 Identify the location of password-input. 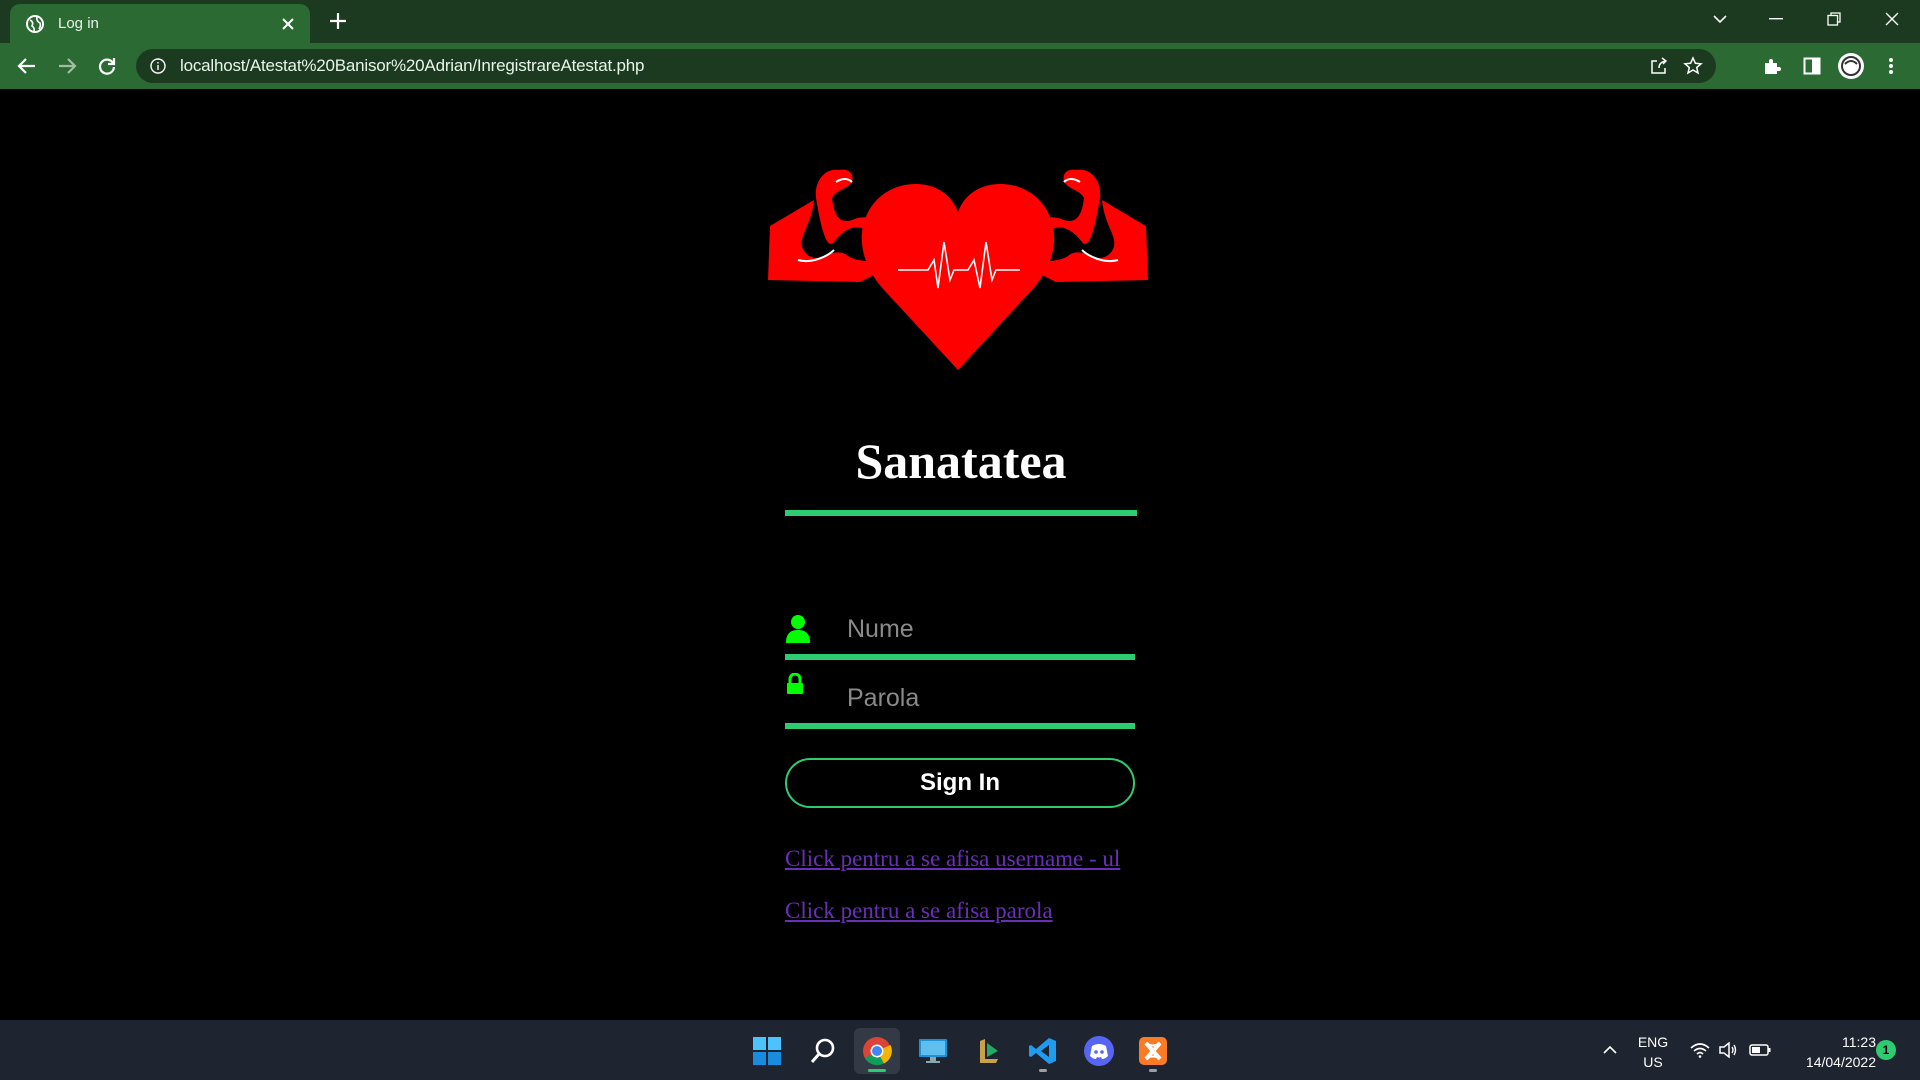
(990, 698).